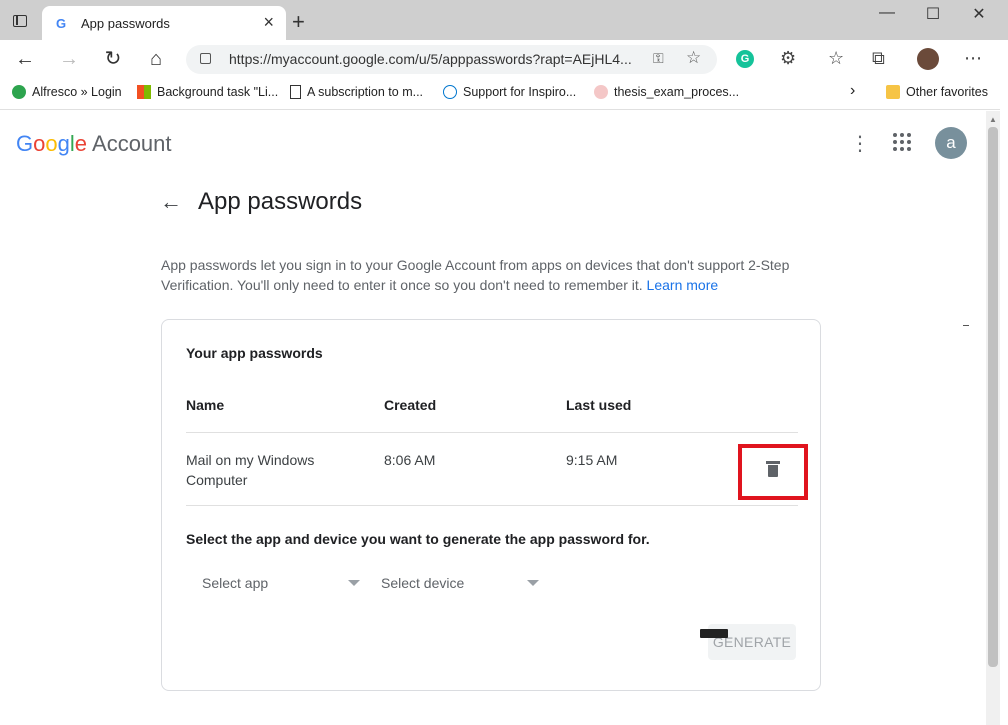 The height and width of the screenshot is (725, 1008). Describe the element at coordinates (171, 202) in the screenshot. I see `back-arrow-icon: ←` at that location.